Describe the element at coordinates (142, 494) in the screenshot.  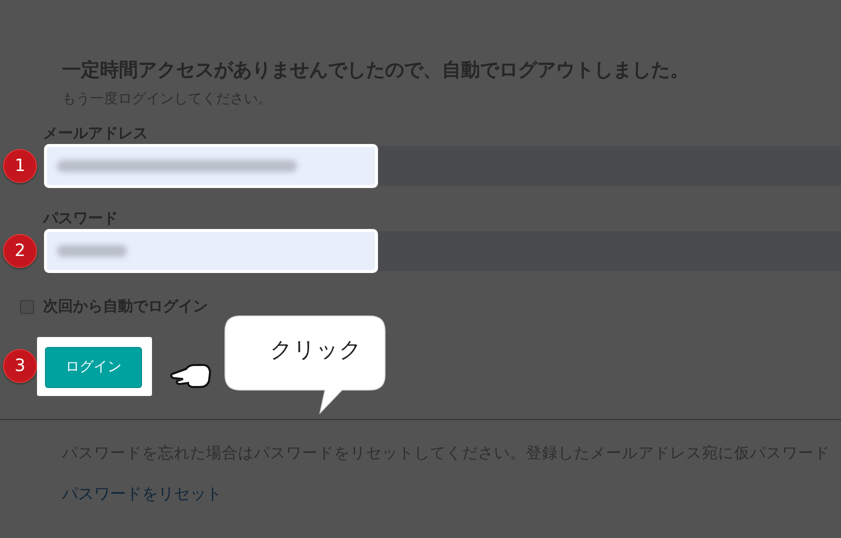
I see `reset-password-link: パスワードをリセット` at that location.